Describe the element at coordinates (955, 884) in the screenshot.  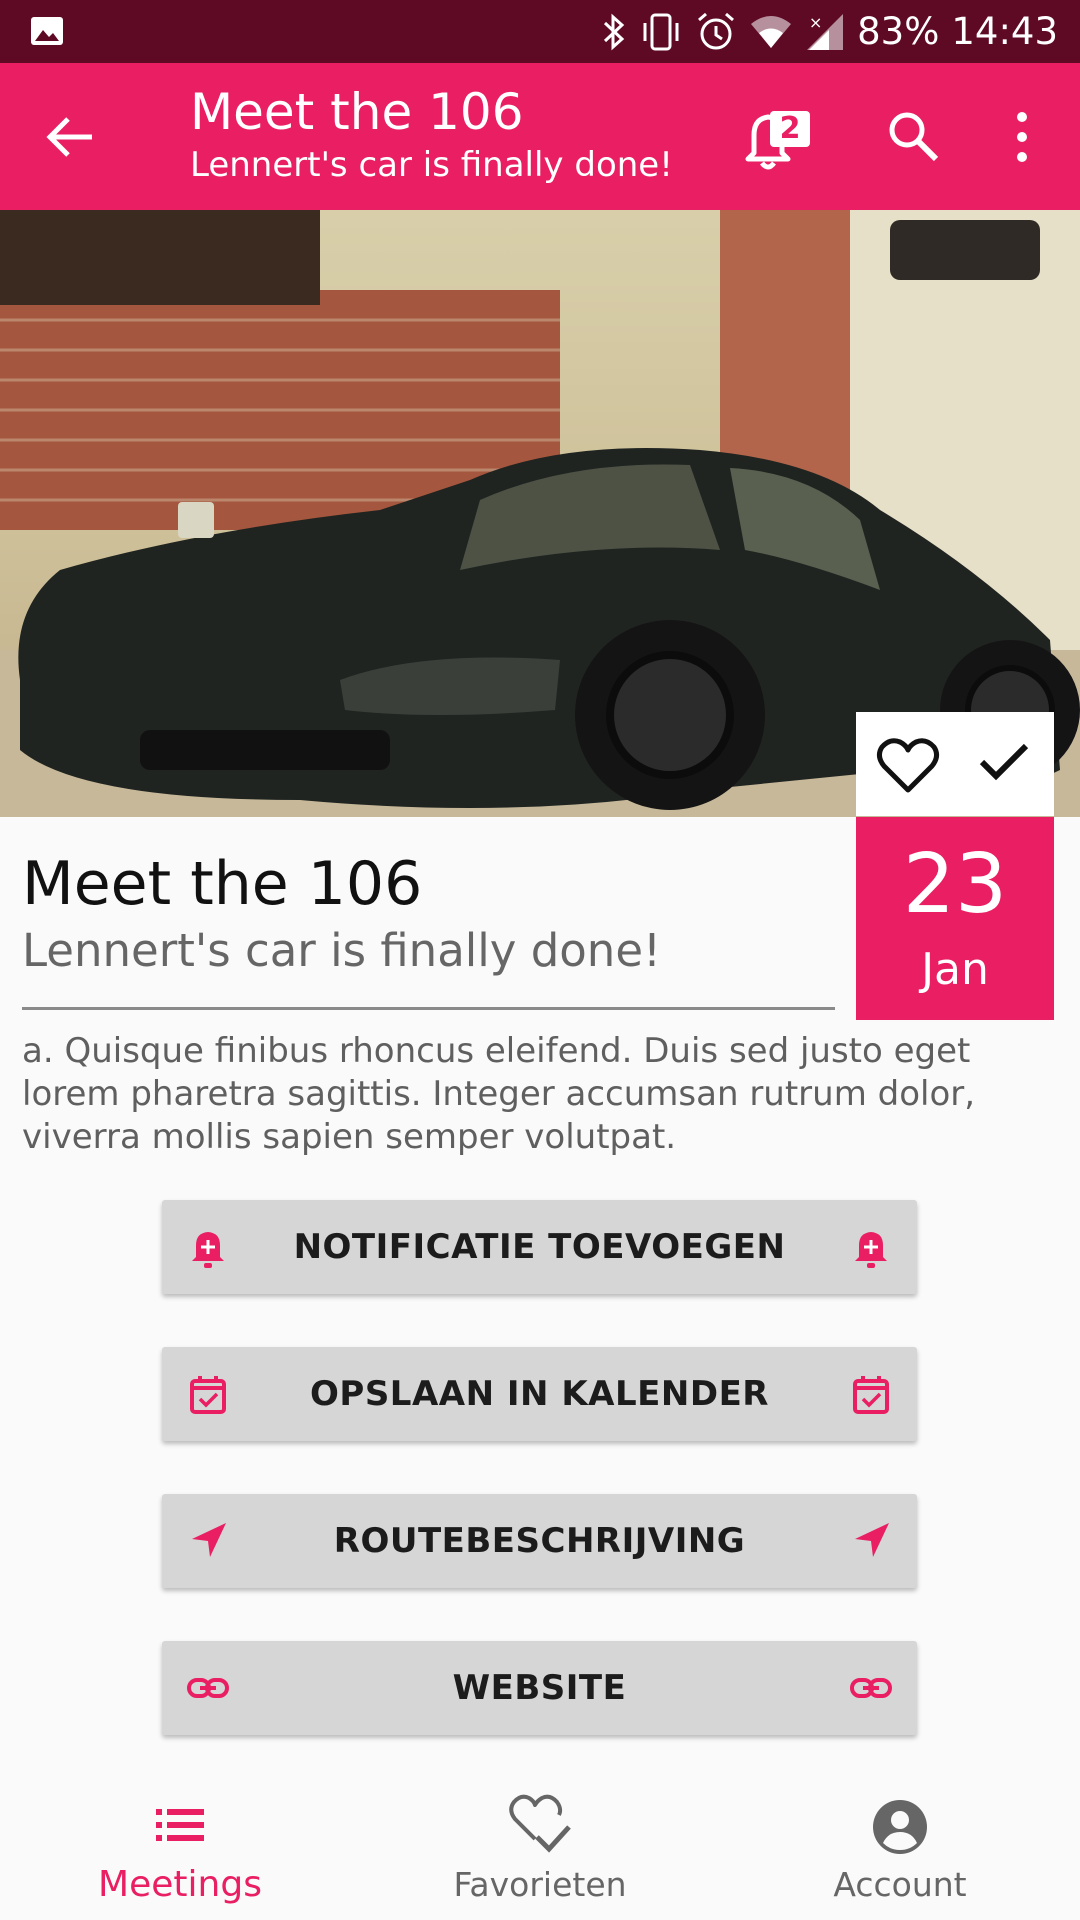
I see `date-day: 23` at that location.